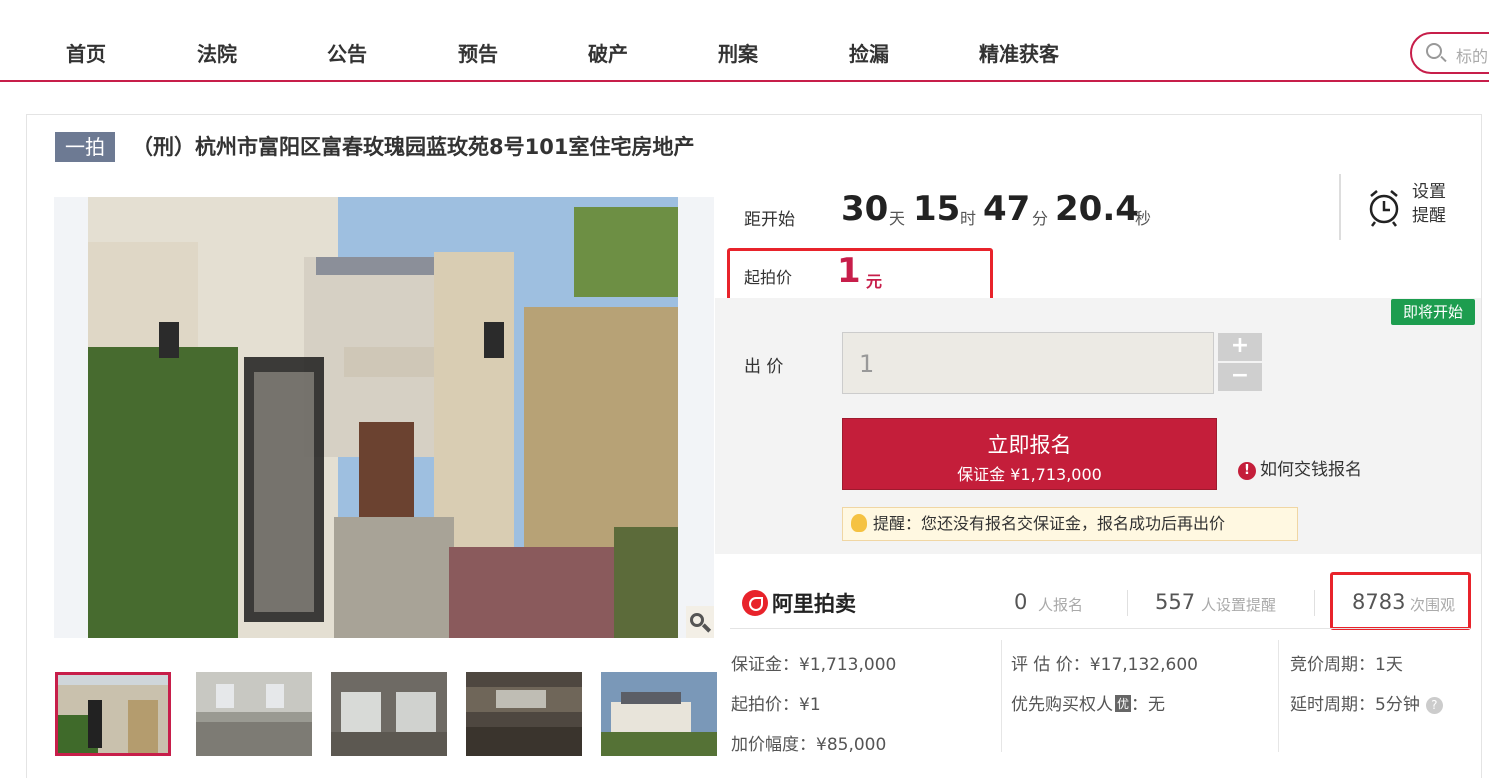 Image resolution: width=1489 pixels, height=778 pixels. I want to click on increase-bid-button: +, so click(1240, 347).